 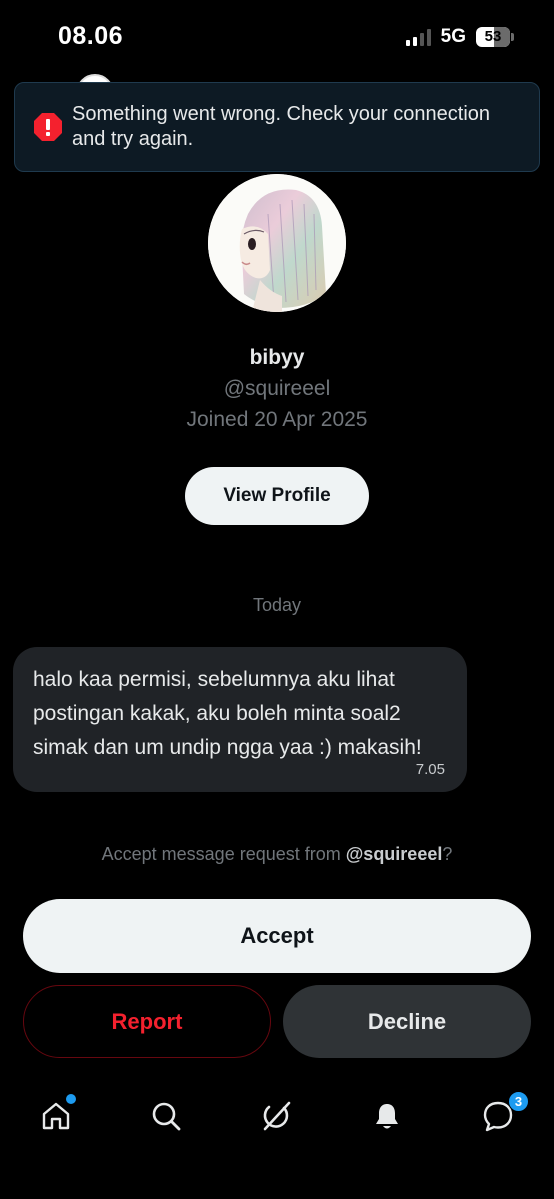 I want to click on nav-grok, so click(x=276, y=1116).